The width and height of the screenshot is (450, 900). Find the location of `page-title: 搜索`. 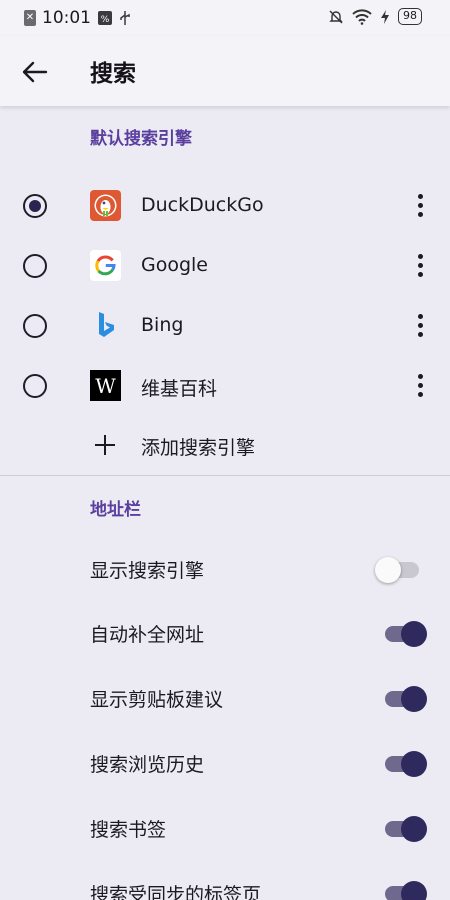

page-title: 搜索 is located at coordinates (113, 74).